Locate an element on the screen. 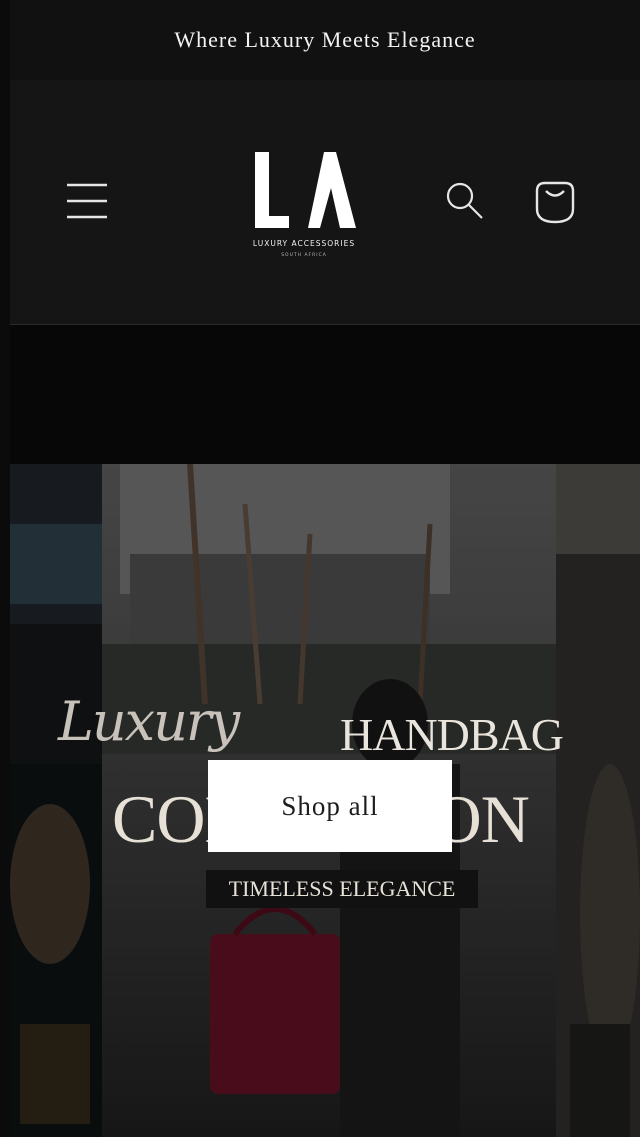 The height and width of the screenshot is (1137, 640). logo-name: LUXURY ACCESSORIES is located at coordinates (304, 243).